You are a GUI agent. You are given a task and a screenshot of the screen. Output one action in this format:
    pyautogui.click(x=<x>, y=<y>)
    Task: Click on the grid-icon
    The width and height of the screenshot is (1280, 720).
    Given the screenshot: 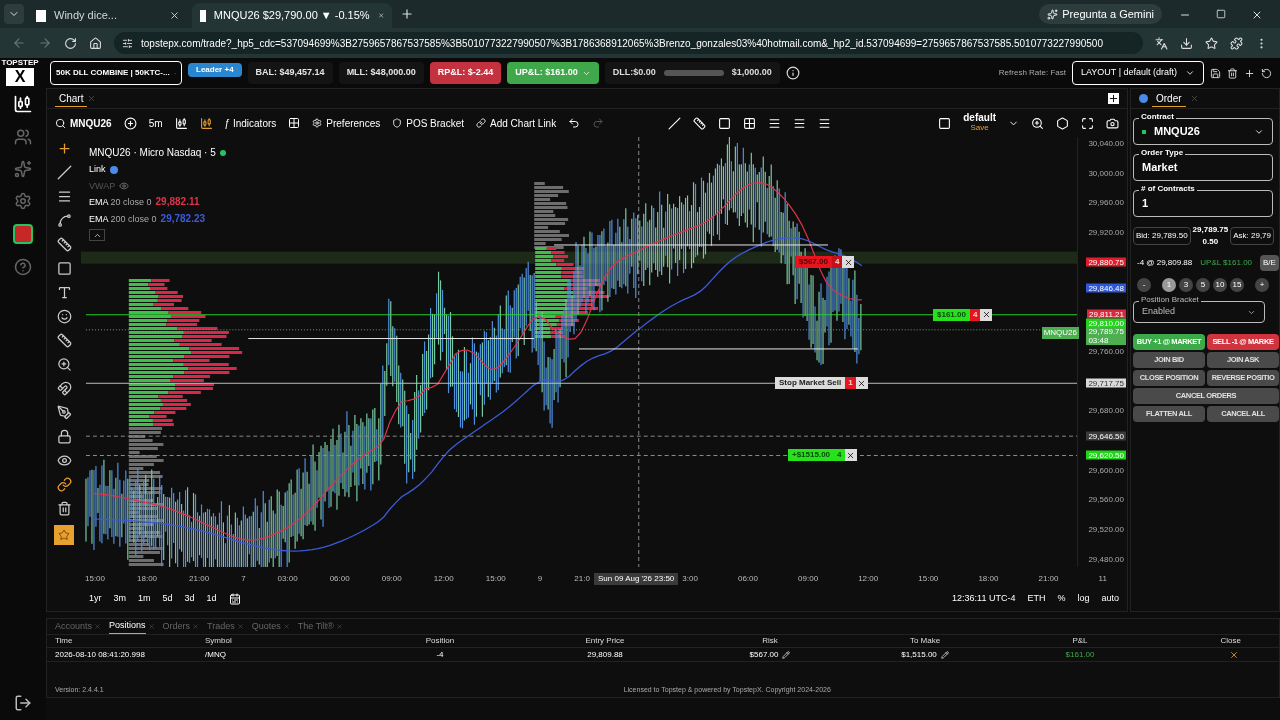 What is the action you would take?
    pyautogui.click(x=750, y=123)
    